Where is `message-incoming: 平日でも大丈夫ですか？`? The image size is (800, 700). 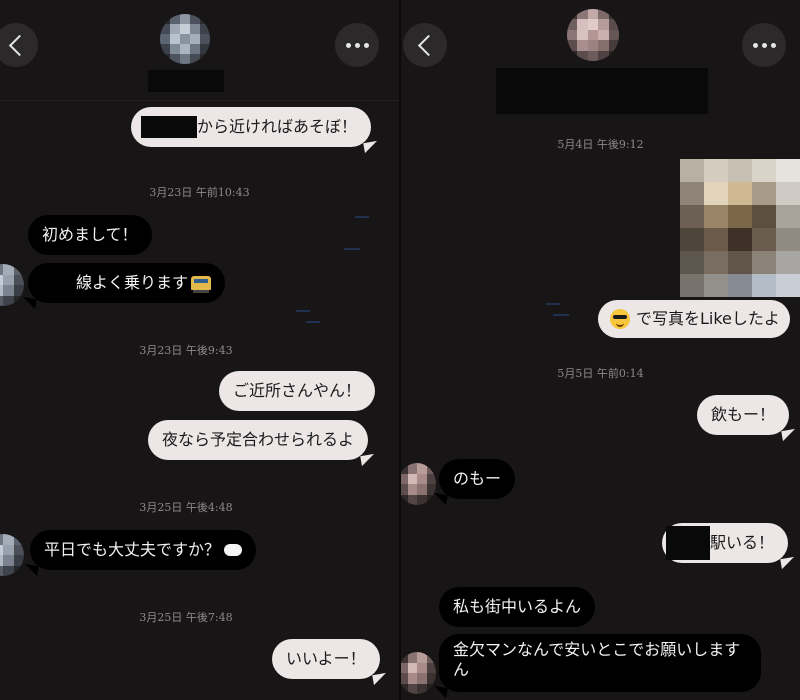
message-incoming: 平日でも大丈夫ですか？ is located at coordinates (143, 550).